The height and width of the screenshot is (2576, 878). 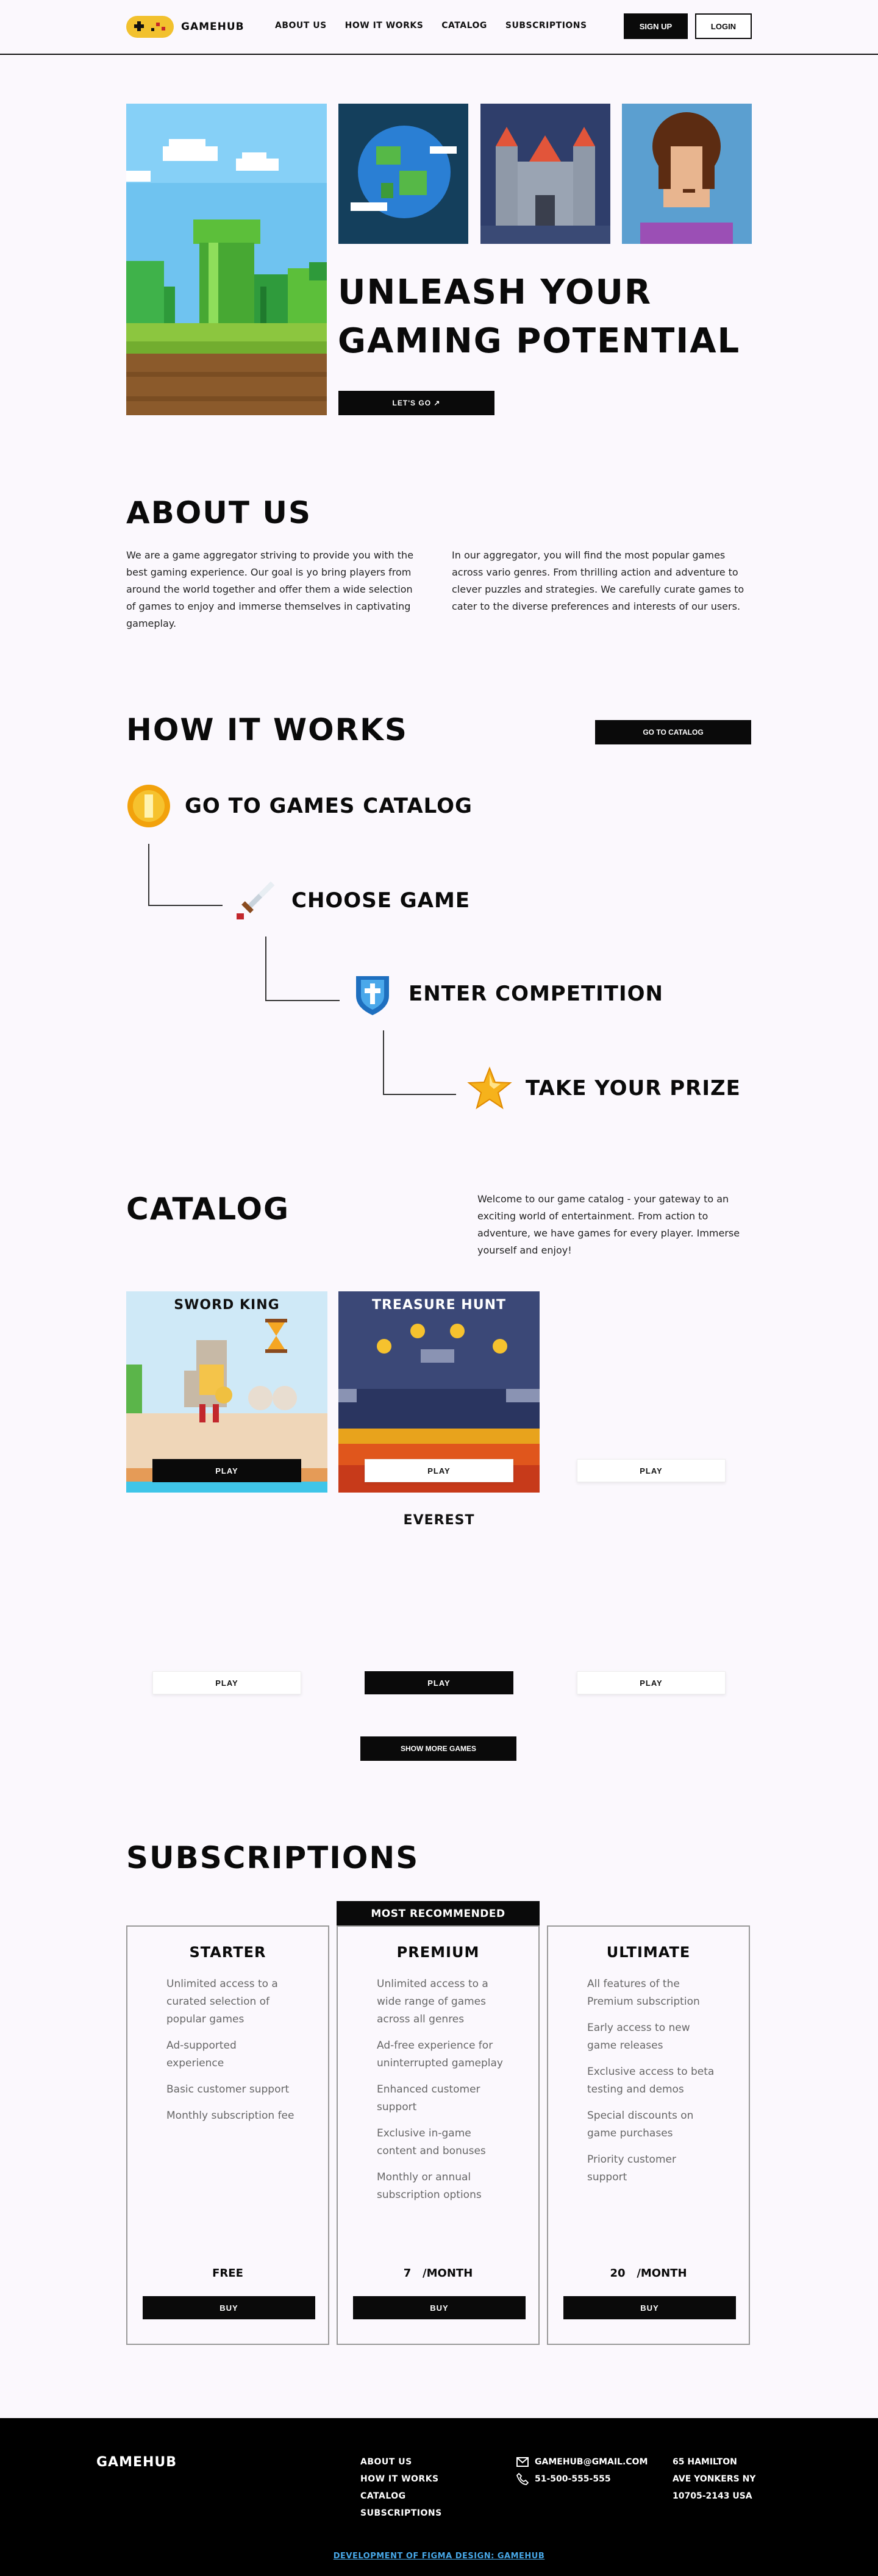 I want to click on go-to-catalog-button: GO TO CATALOG, so click(x=673, y=732).